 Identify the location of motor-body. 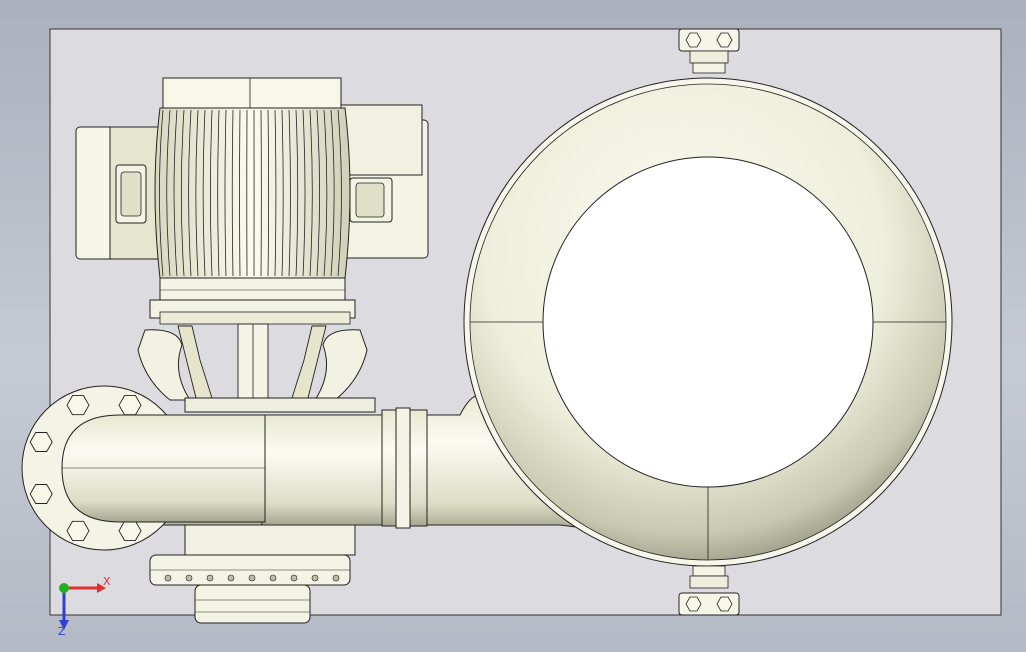
(252, 189).